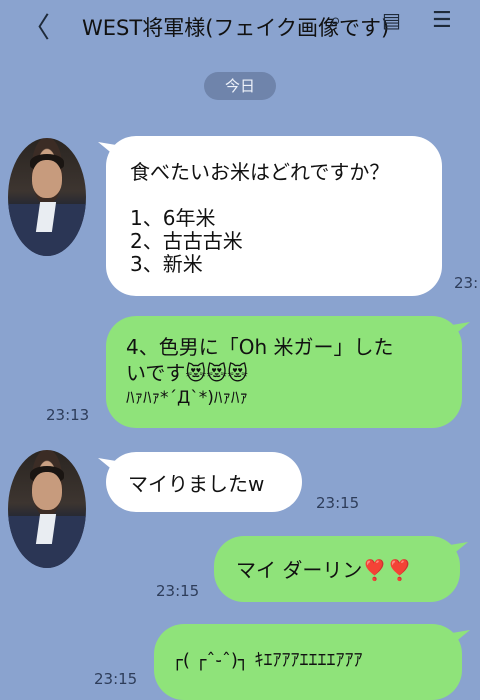 Image resolution: width=480 pixels, height=700 pixels. Describe the element at coordinates (187, 373) in the screenshot. I see `message-text: いです😻😻😻` at that location.